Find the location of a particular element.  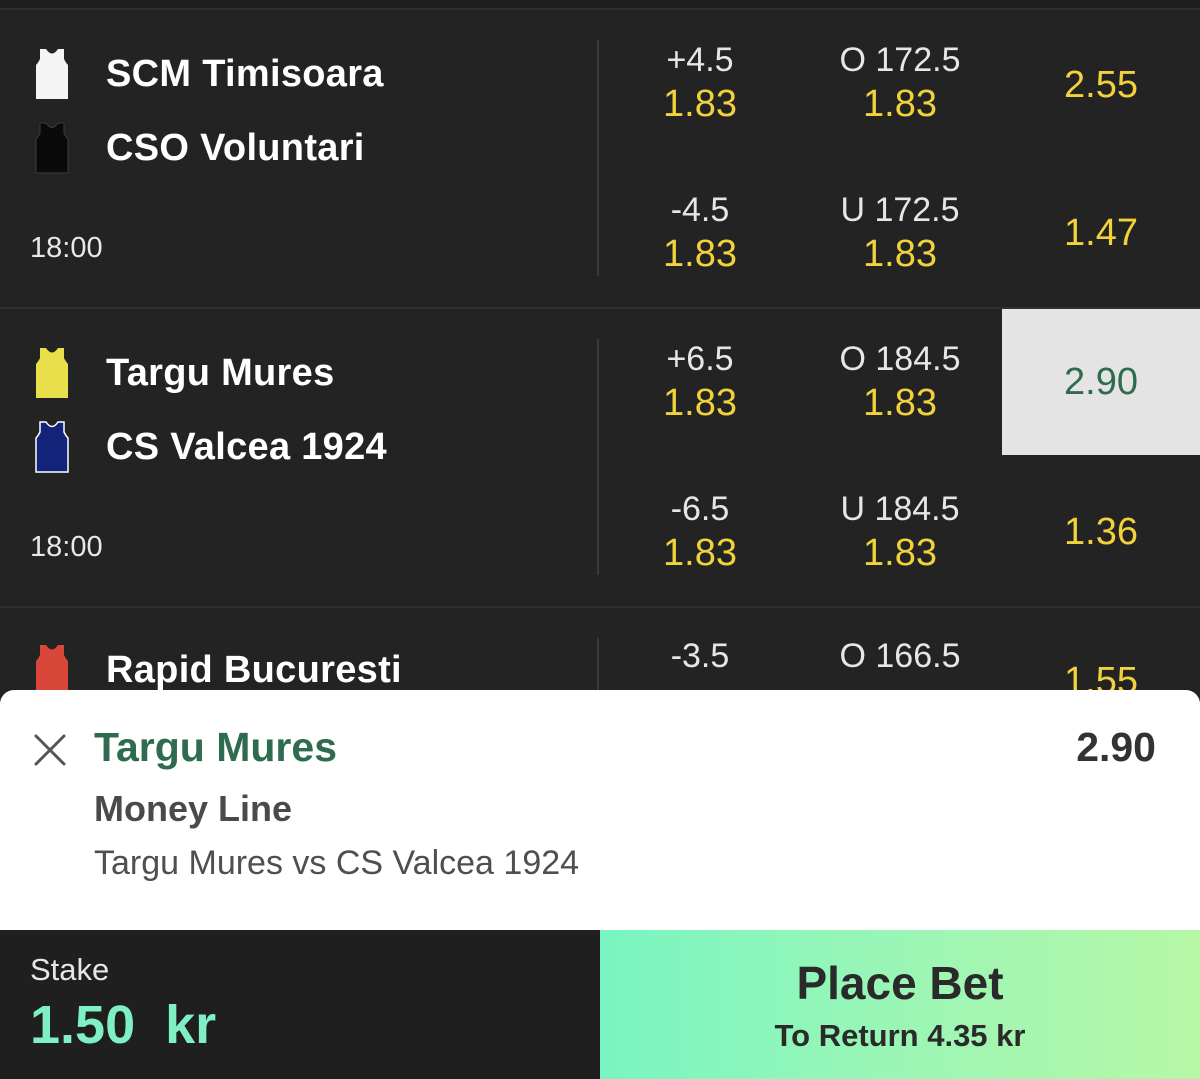

total-over-button: O 172.5 1.83 is located at coordinates (900, 84).